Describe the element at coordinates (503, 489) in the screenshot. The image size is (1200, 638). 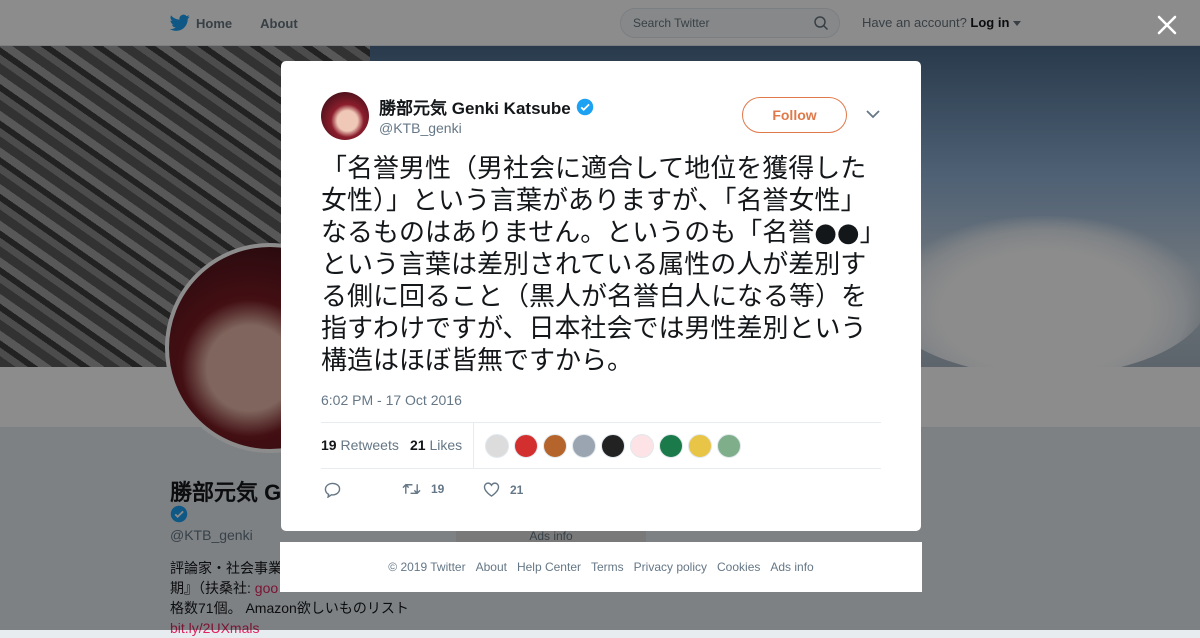
I see `like-button: 21` at that location.